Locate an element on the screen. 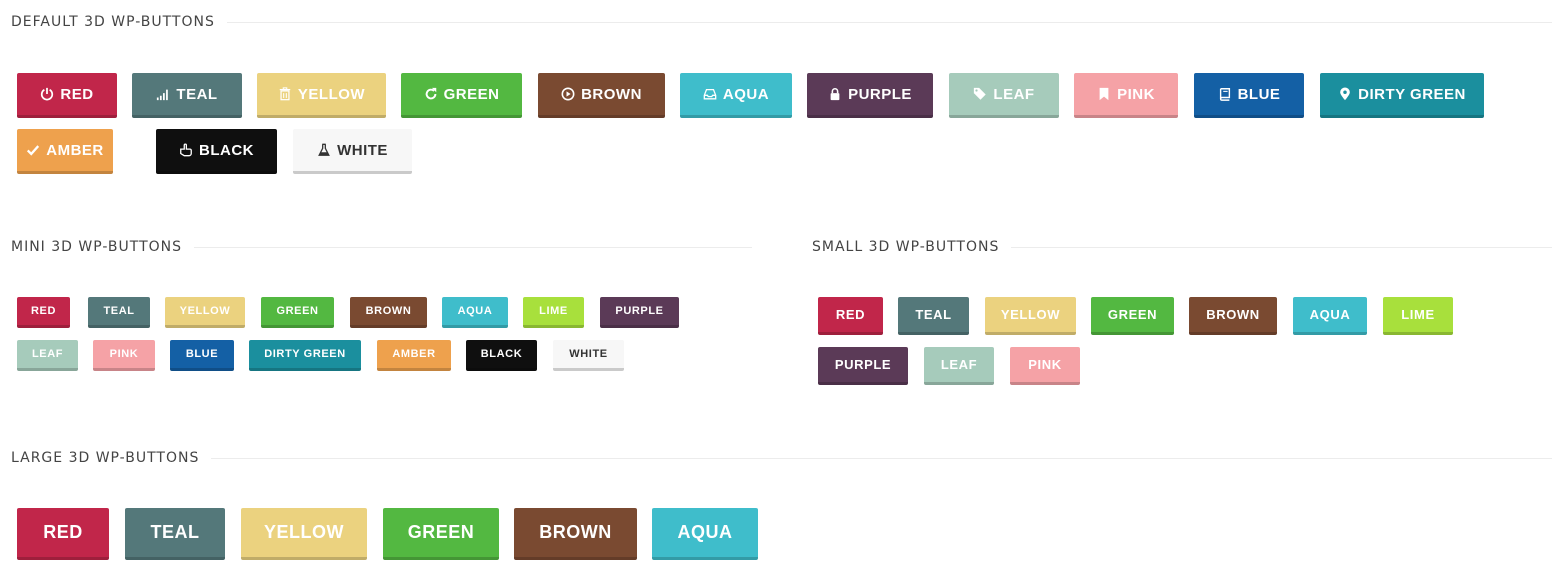 This screenshot has width=1563, height=583. large-aqua-button: AQUA is located at coordinates (705, 534).